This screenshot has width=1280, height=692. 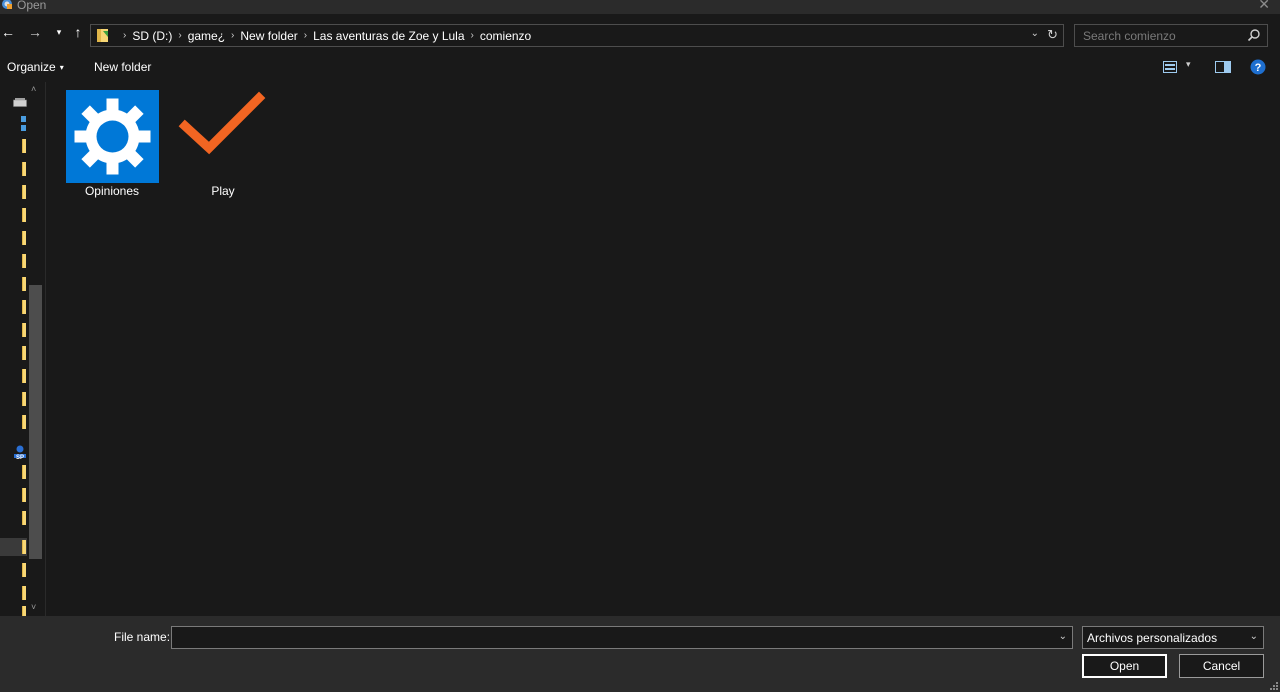 I want to click on help-icon: ?, so click(x=1258, y=67).